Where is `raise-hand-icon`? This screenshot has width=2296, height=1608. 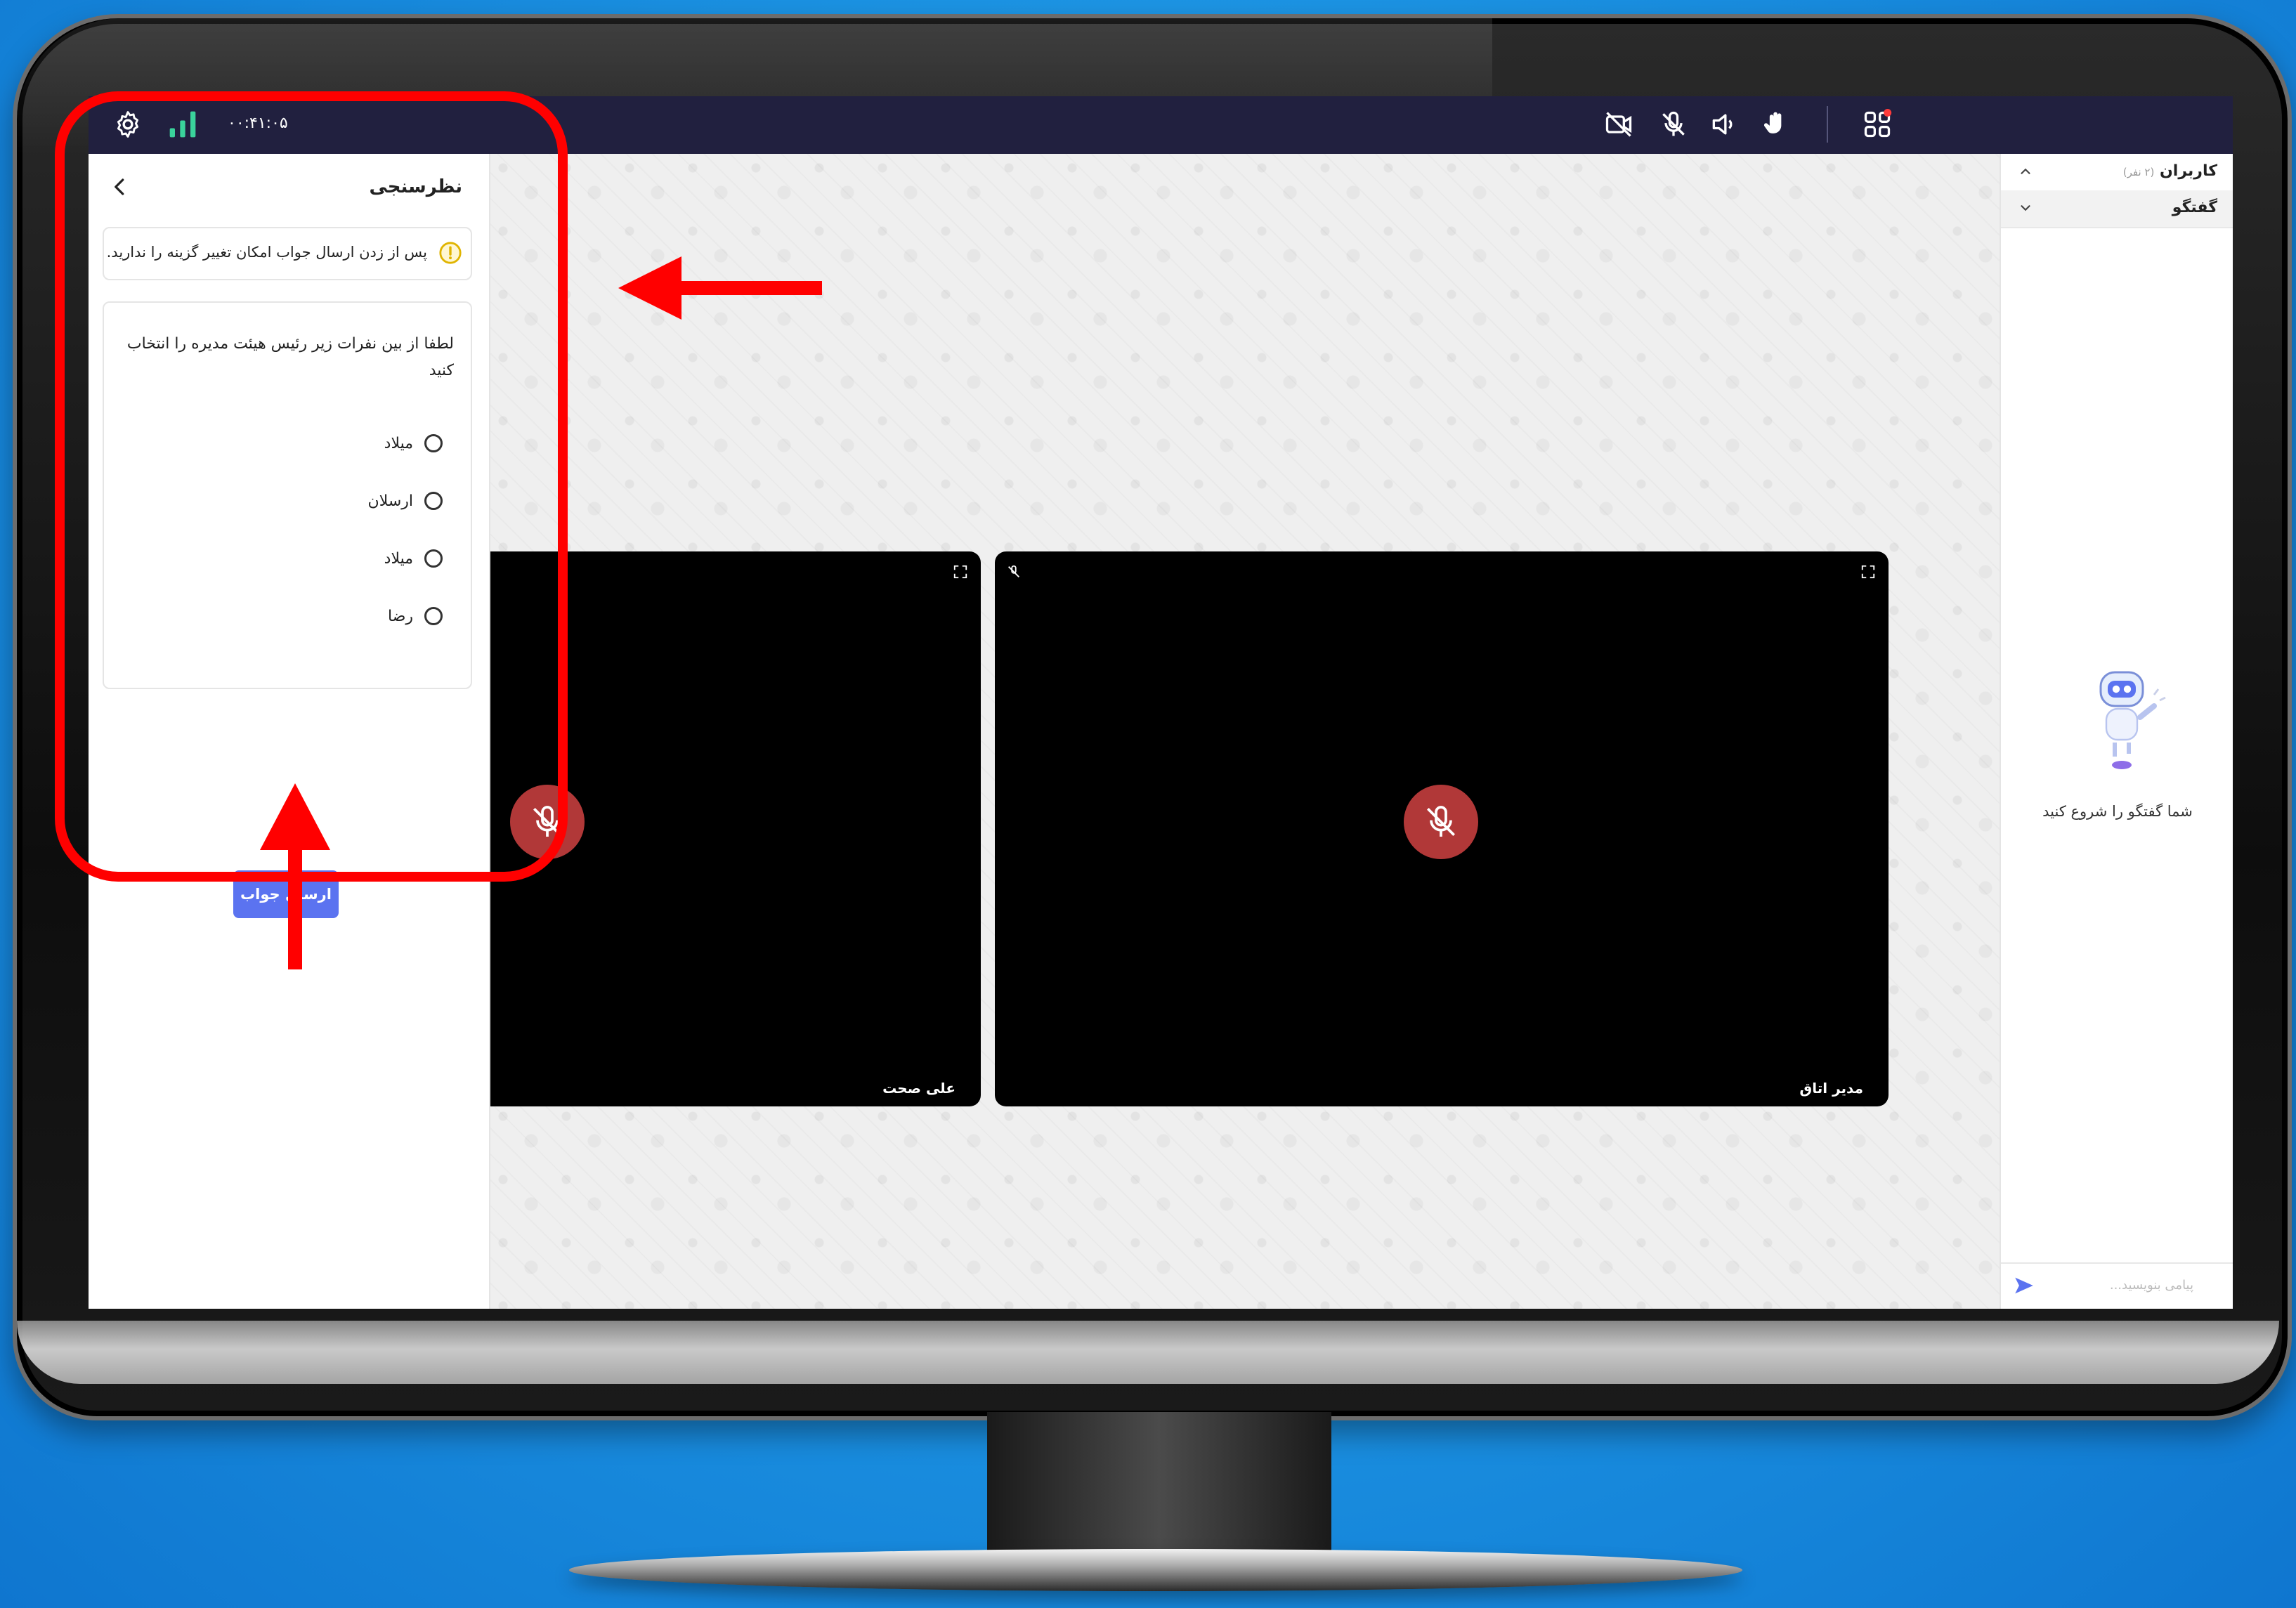
raise-hand-icon is located at coordinates (1776, 124).